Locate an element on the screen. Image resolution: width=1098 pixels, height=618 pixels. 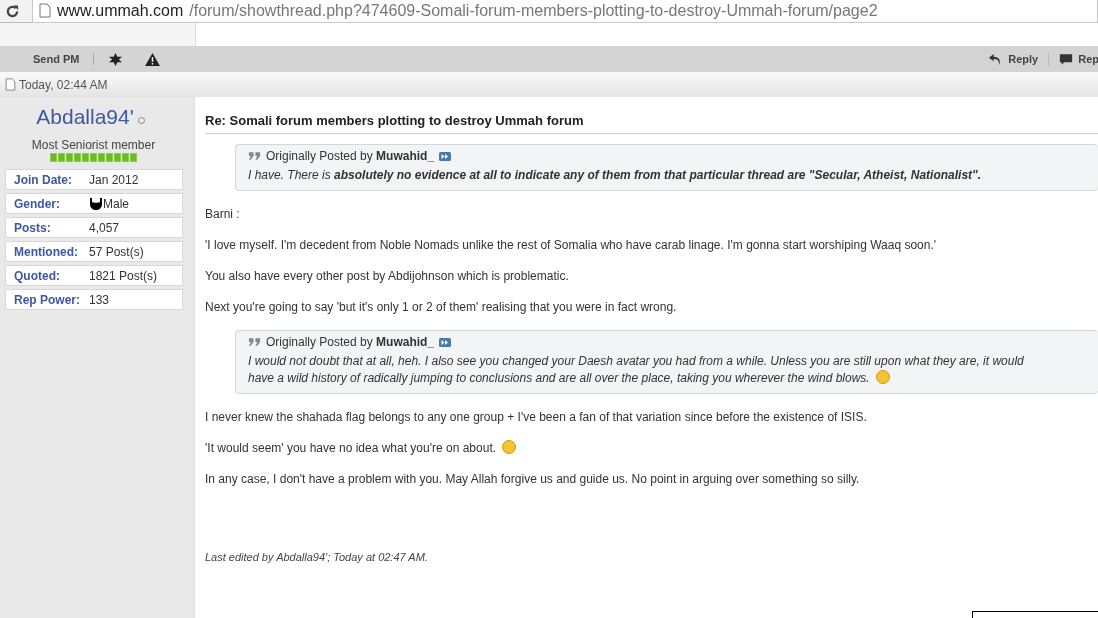
info-value: 4,057 is located at coordinates (104, 227).